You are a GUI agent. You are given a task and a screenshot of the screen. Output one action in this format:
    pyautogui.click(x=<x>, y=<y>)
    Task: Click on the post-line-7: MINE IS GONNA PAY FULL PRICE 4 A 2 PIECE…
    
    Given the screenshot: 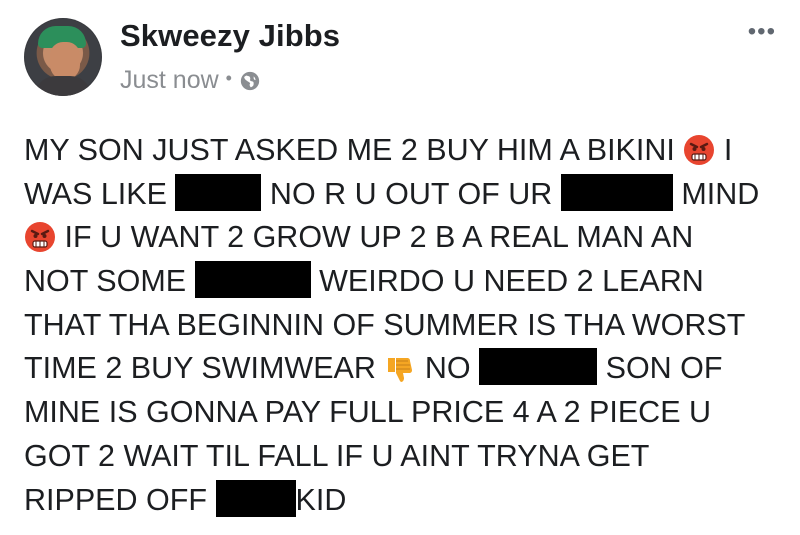 What is the action you would take?
    pyautogui.click(x=409, y=413)
    